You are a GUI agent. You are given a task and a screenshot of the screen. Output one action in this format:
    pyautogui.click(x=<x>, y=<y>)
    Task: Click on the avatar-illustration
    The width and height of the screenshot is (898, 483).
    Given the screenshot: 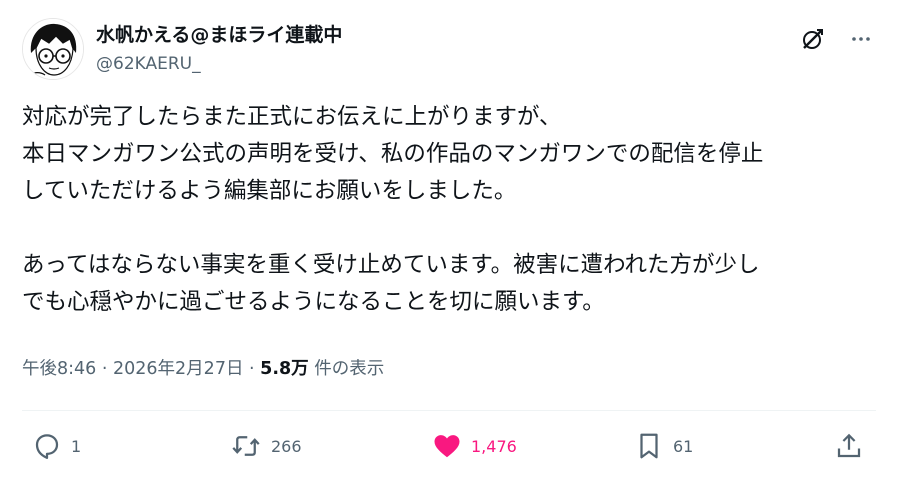 What is the action you would take?
    pyautogui.click(x=53, y=49)
    